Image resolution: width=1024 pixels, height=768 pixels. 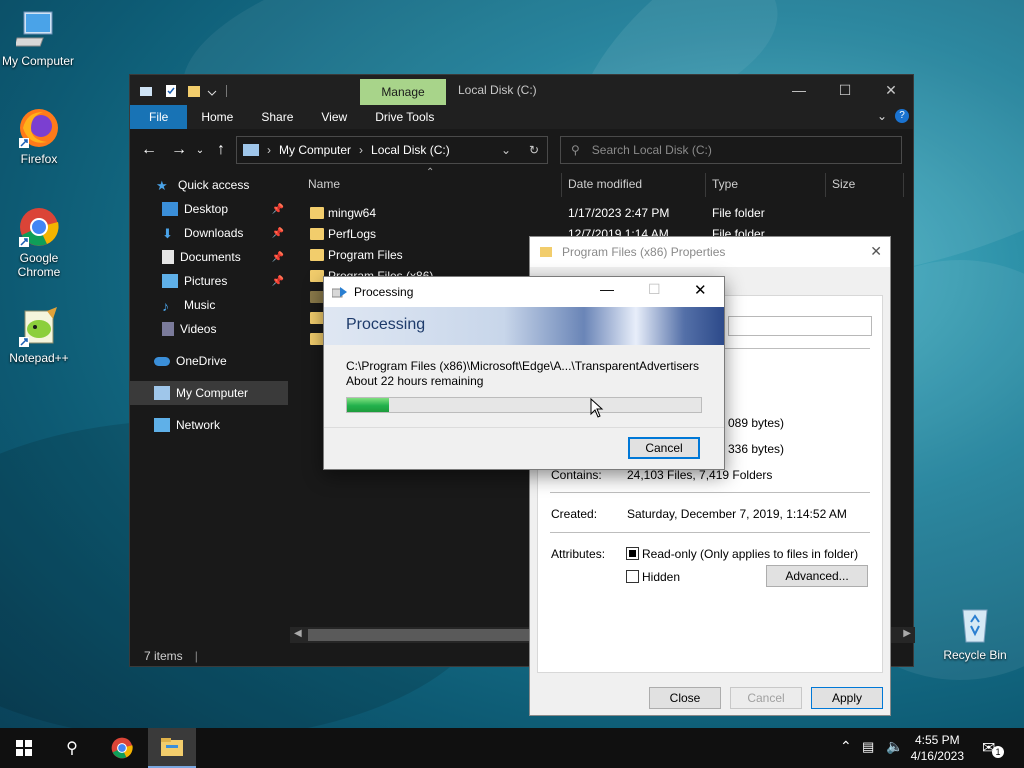 I want to click on refresh-icon: ↻, so click(x=534, y=150).